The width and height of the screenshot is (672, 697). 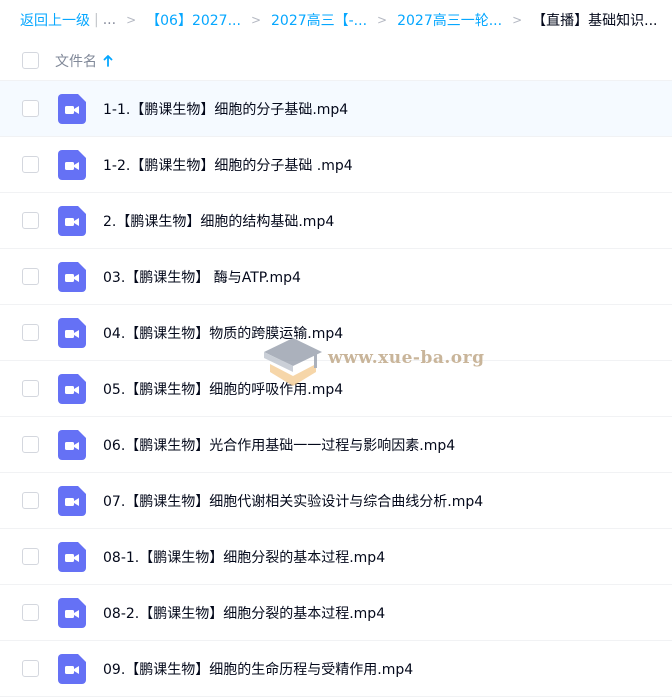 I want to click on file-name: 2.【鹏课生物】细胞的结构基础.mp4, so click(x=218, y=221).